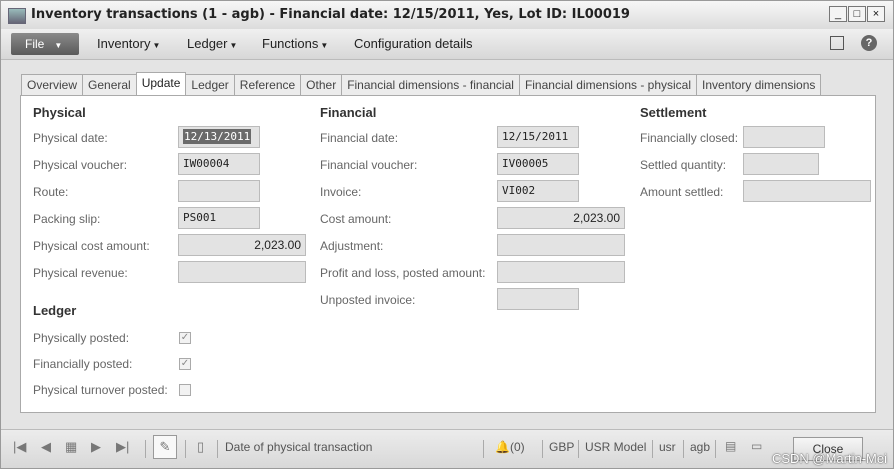 The height and width of the screenshot is (471, 896). What do you see at coordinates (682, 192) in the screenshot?
I see `amount-settled-label: Amount settled:` at bounding box center [682, 192].